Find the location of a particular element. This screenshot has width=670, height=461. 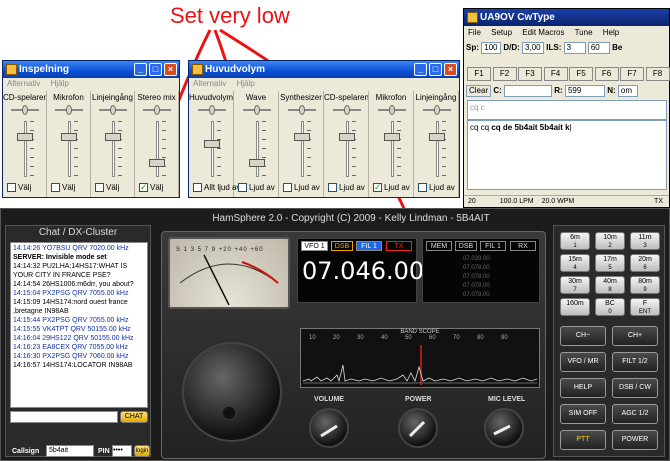

keypad-key: 30m 7 is located at coordinates (575, 285).